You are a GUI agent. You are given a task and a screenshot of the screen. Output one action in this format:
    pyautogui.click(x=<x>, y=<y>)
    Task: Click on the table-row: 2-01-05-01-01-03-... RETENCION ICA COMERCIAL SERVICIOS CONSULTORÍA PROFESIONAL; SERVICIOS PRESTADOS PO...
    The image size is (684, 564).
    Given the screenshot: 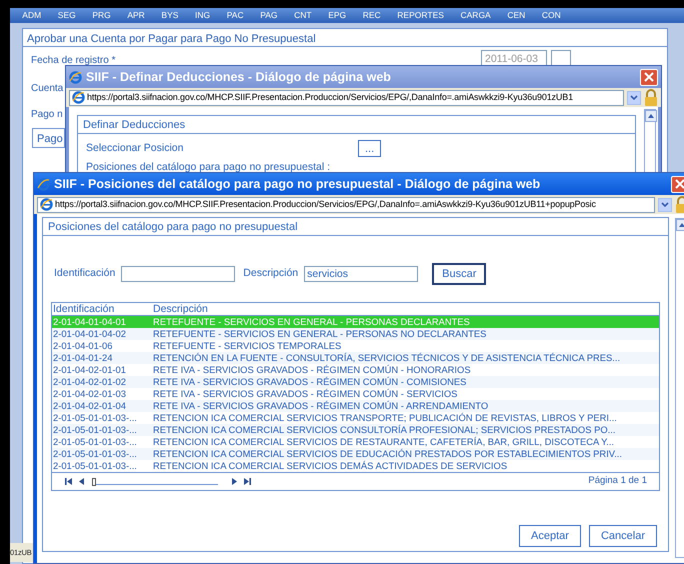 What is the action you would take?
    pyautogui.click(x=355, y=430)
    